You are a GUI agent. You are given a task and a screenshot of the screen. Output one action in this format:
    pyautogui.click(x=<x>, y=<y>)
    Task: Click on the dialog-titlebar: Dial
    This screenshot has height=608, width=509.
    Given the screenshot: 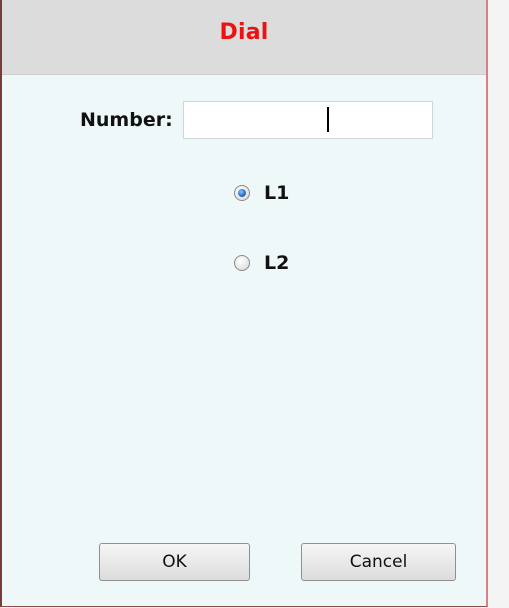 What is the action you would take?
    pyautogui.click(x=244, y=37)
    